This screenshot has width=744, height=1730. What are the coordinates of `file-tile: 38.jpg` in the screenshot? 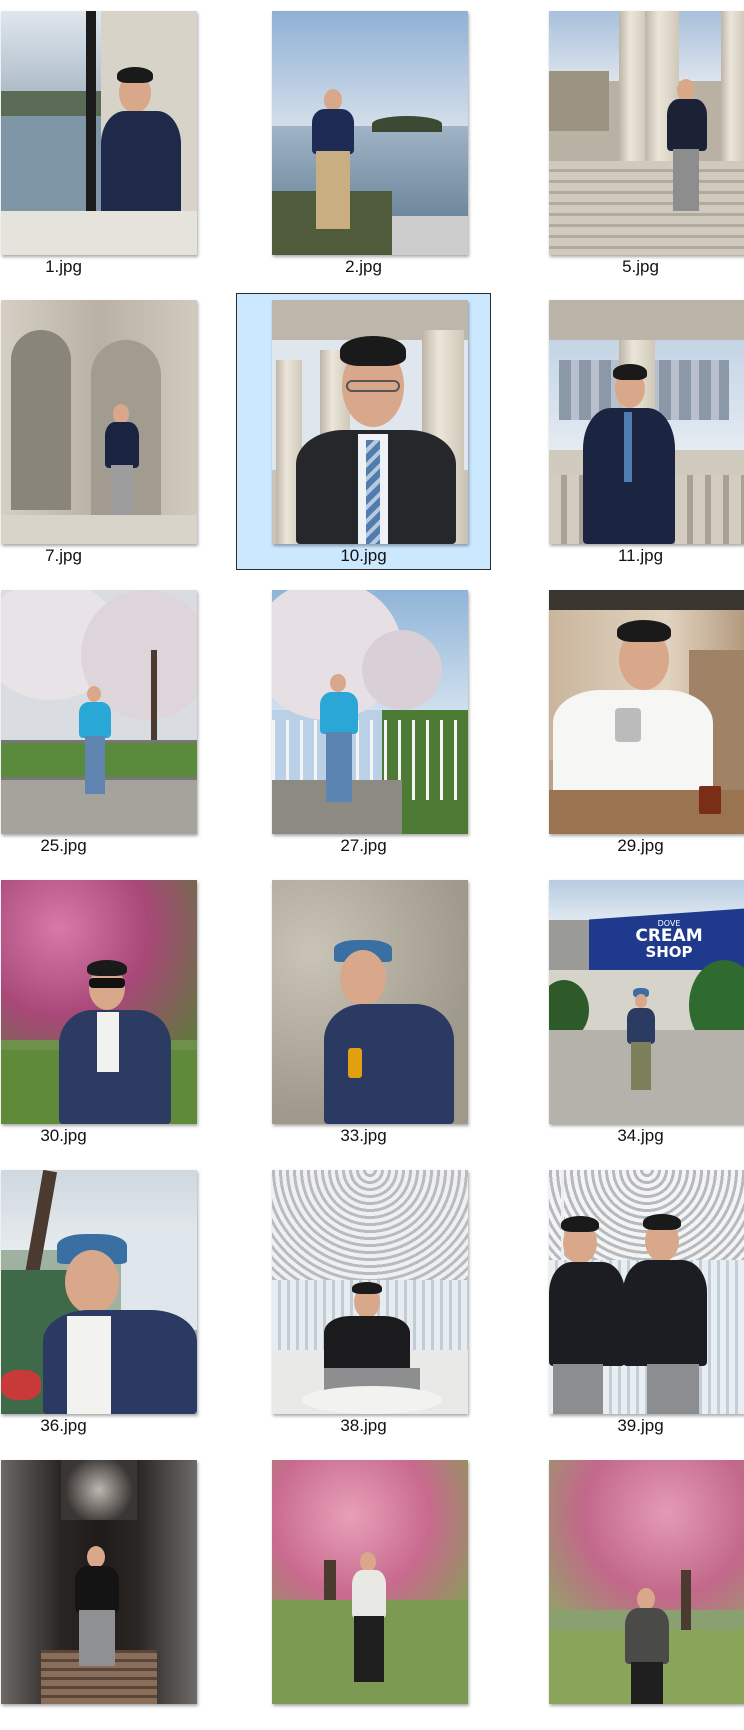 It's located at (363, 1301).